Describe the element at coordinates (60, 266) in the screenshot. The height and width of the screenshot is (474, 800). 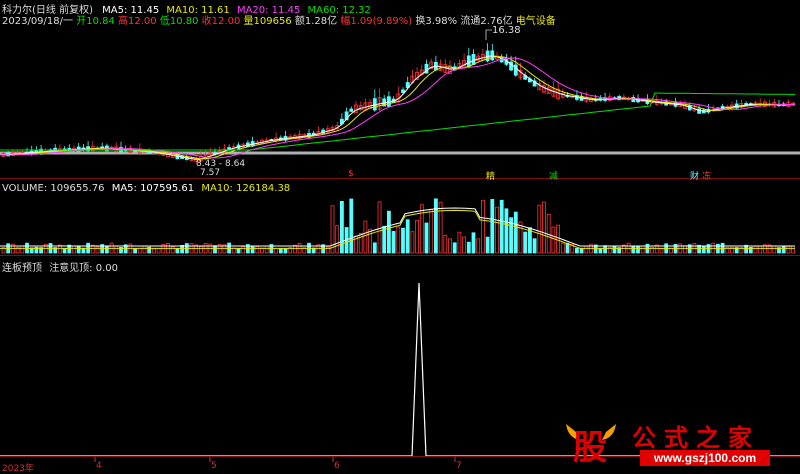
I see `indicator-header: 连板预顶 注意见顶: 0.00` at that location.